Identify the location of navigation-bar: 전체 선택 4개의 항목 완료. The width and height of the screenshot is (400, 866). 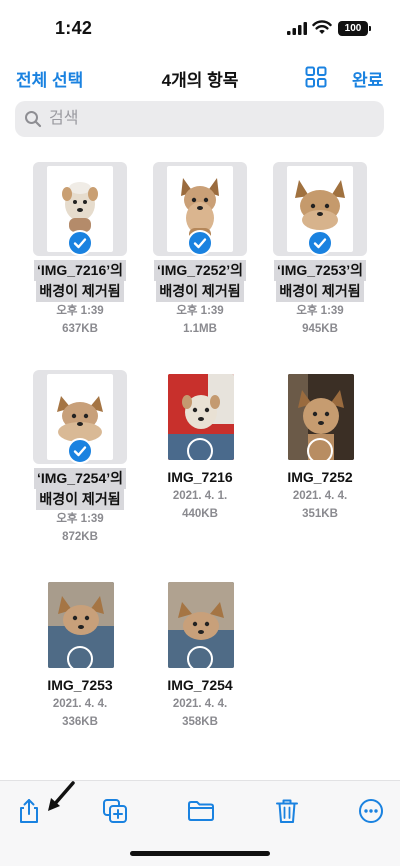
(200, 78).